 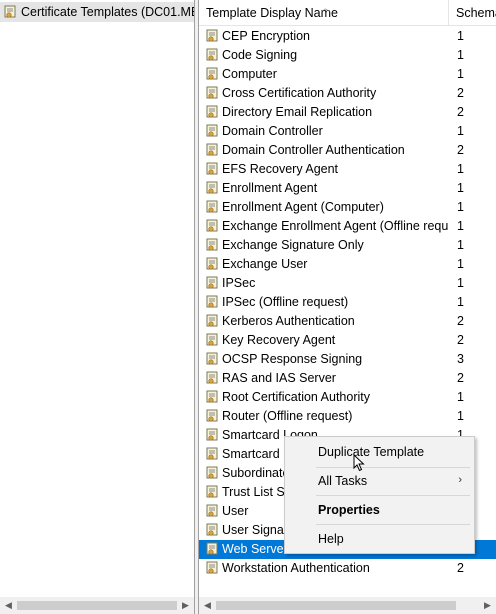 What do you see at coordinates (347, 74) in the screenshot?
I see `table-row: Computer 1` at bounding box center [347, 74].